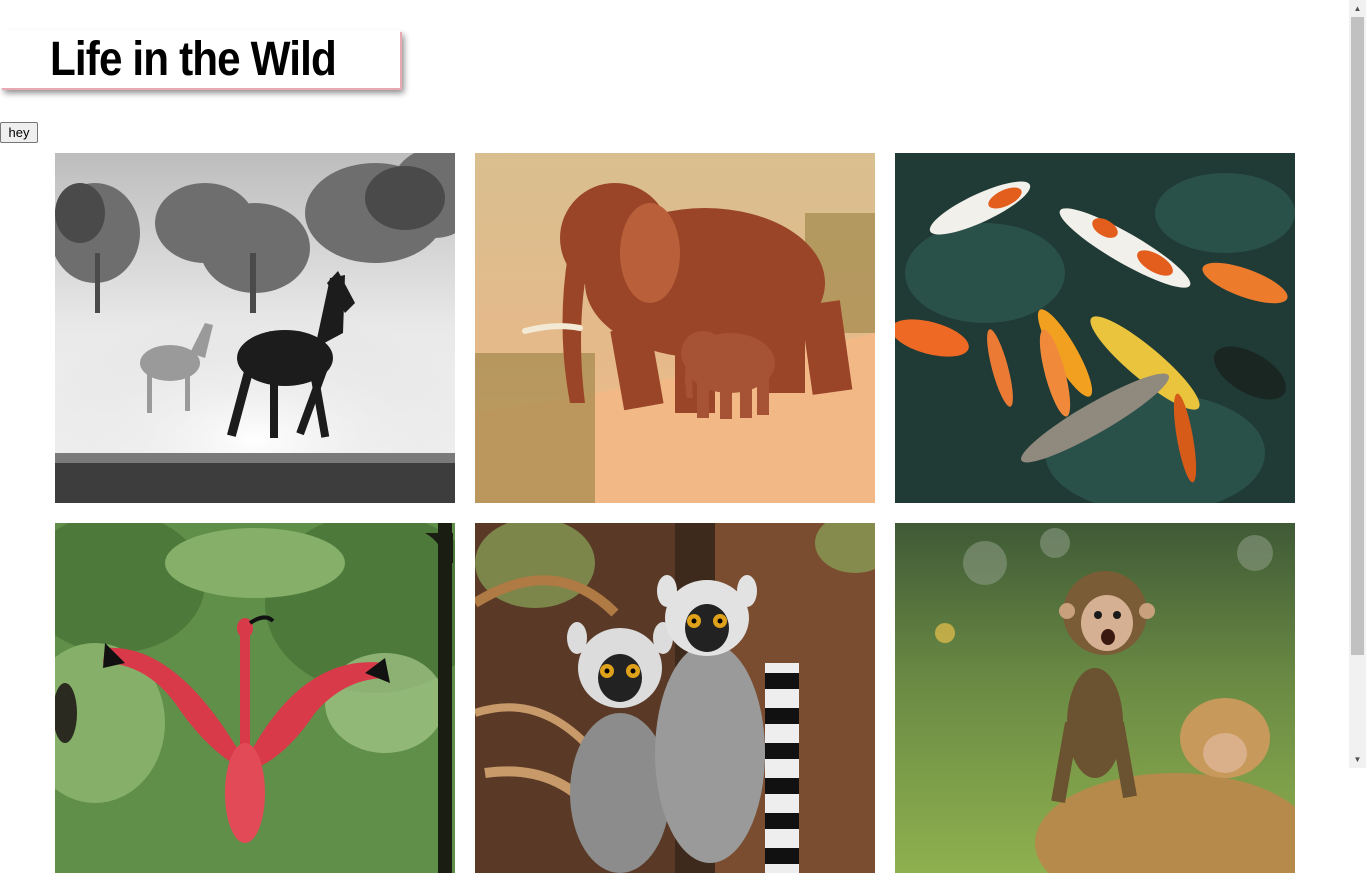 This screenshot has width=1366, height=873. I want to click on title-banner: Life in the Wild, so click(200, 59).